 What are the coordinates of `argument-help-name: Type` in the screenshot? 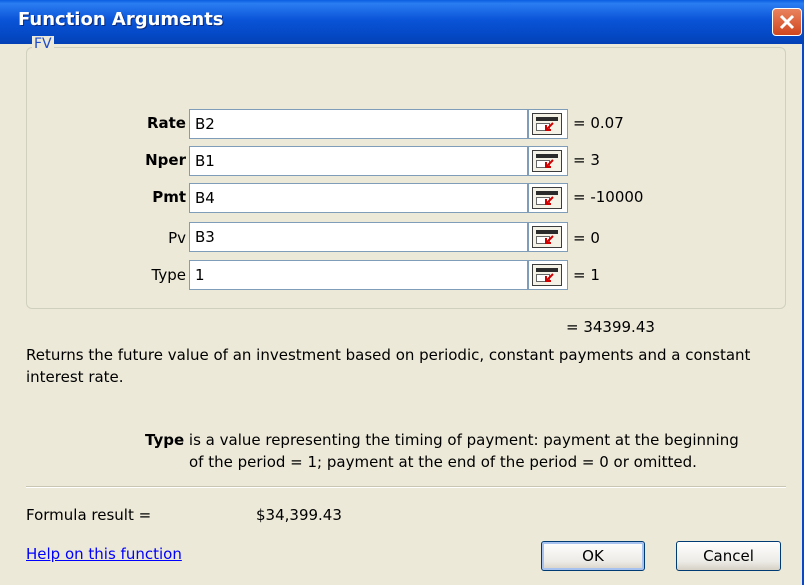 It's located at (165, 440).